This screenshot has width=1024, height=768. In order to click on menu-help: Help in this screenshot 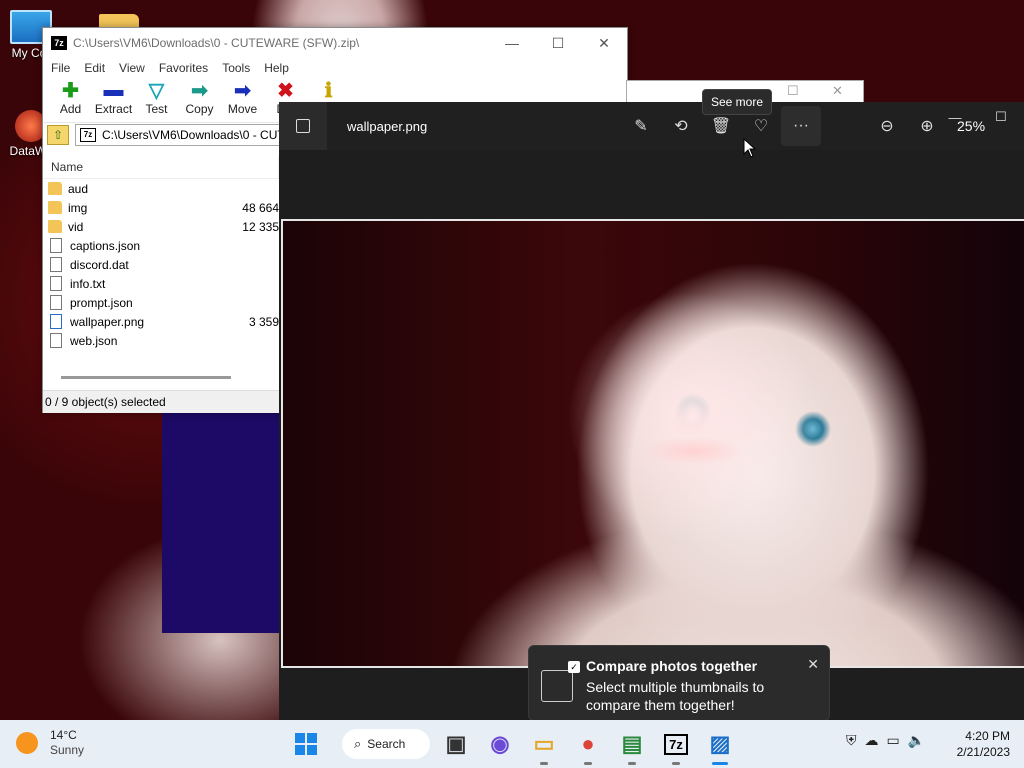, I will do `click(276, 68)`.